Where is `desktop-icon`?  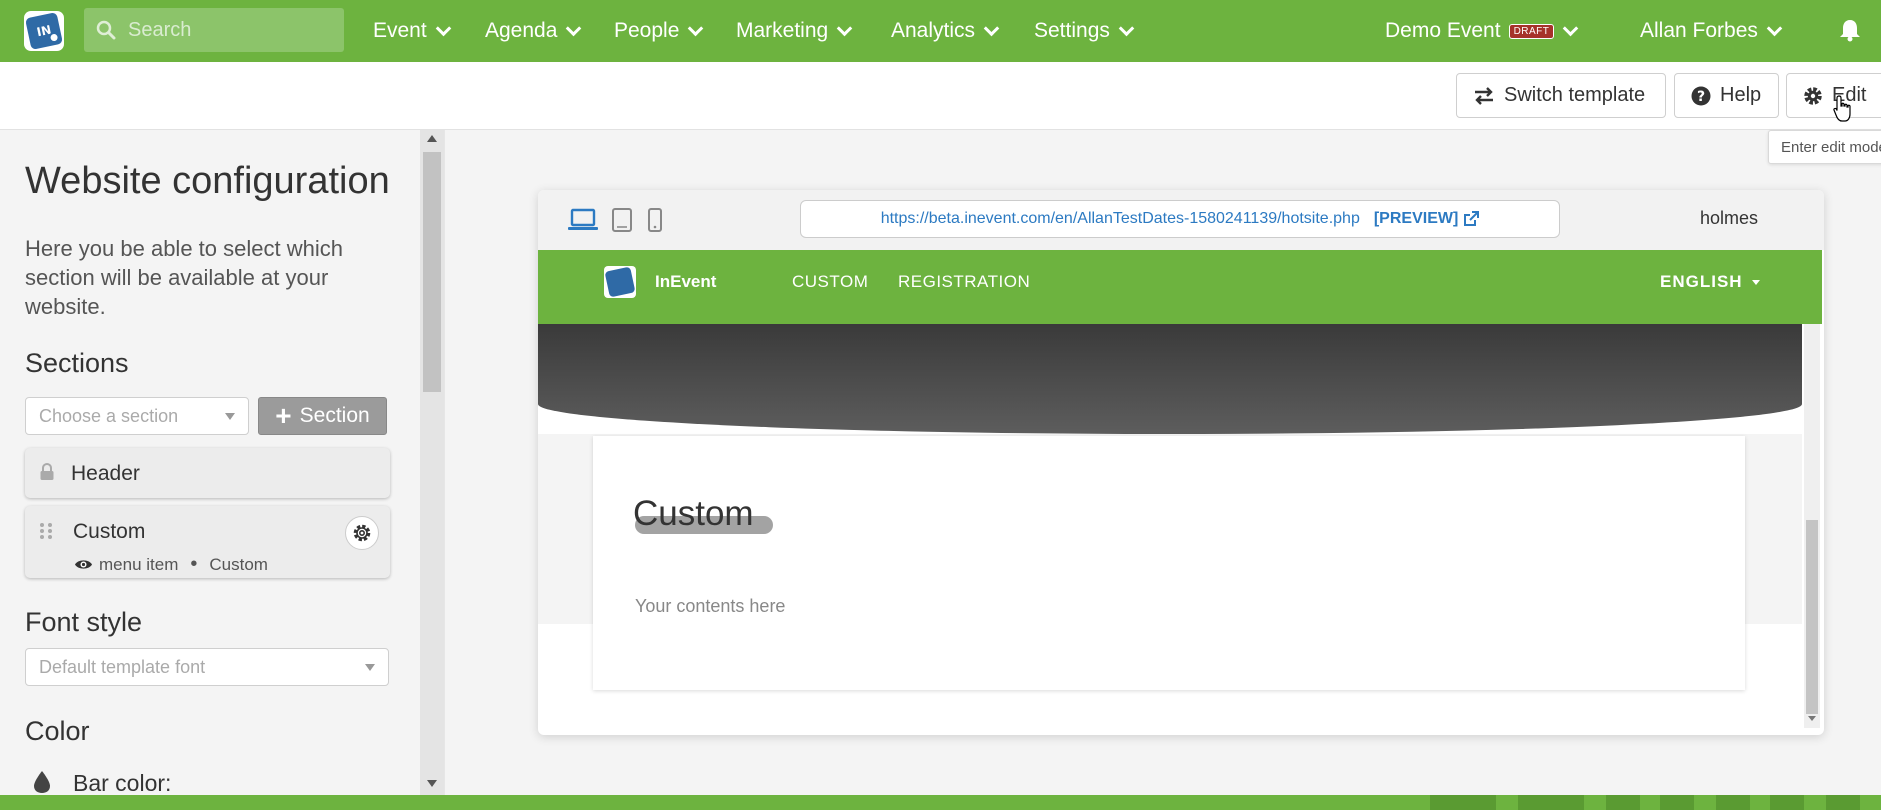
desktop-icon is located at coordinates (583, 220).